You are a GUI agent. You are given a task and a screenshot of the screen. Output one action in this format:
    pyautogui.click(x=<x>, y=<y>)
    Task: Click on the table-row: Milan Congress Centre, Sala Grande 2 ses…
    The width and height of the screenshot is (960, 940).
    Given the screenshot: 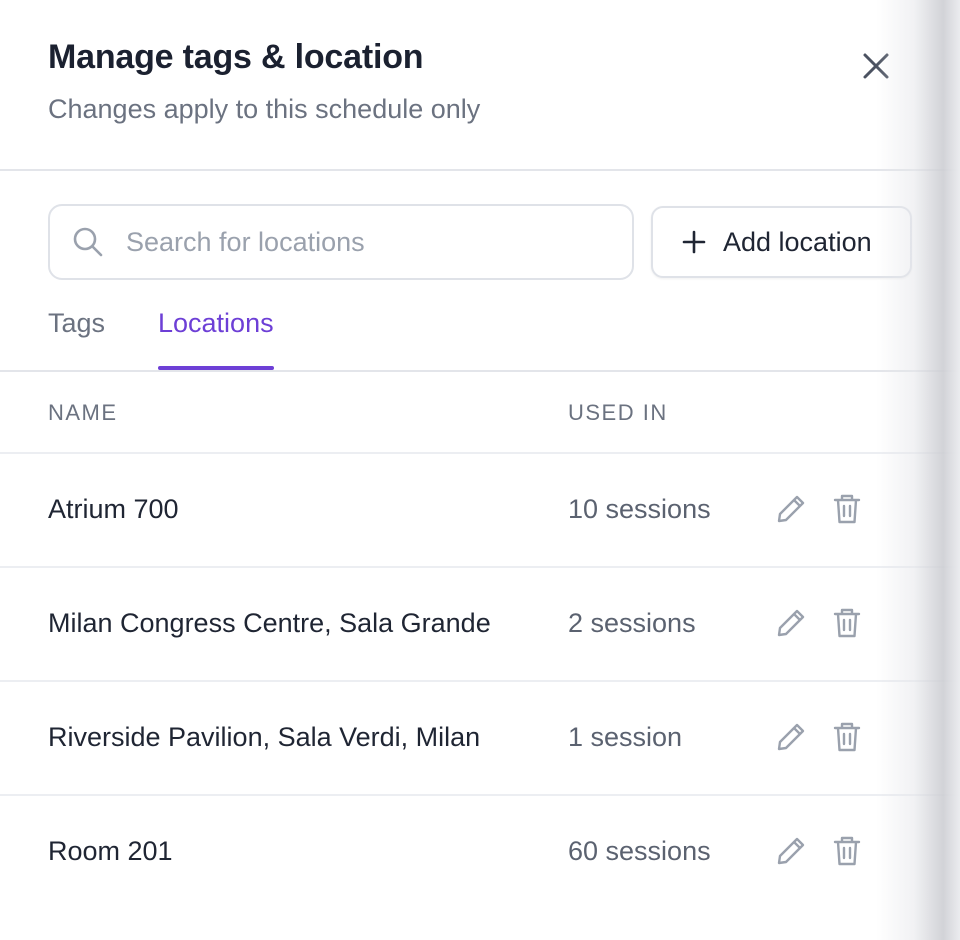 What is the action you would take?
    pyautogui.click(x=480, y=625)
    